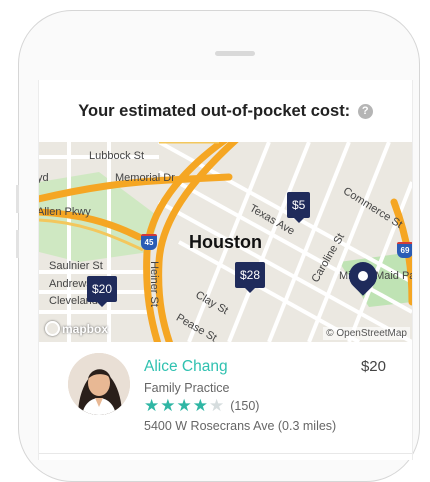 Image resolution: width=430 pixels, height=482 pixels. What do you see at coordinates (85, 329) in the screenshot?
I see `mapbox-label: mapbox` at bounding box center [85, 329].